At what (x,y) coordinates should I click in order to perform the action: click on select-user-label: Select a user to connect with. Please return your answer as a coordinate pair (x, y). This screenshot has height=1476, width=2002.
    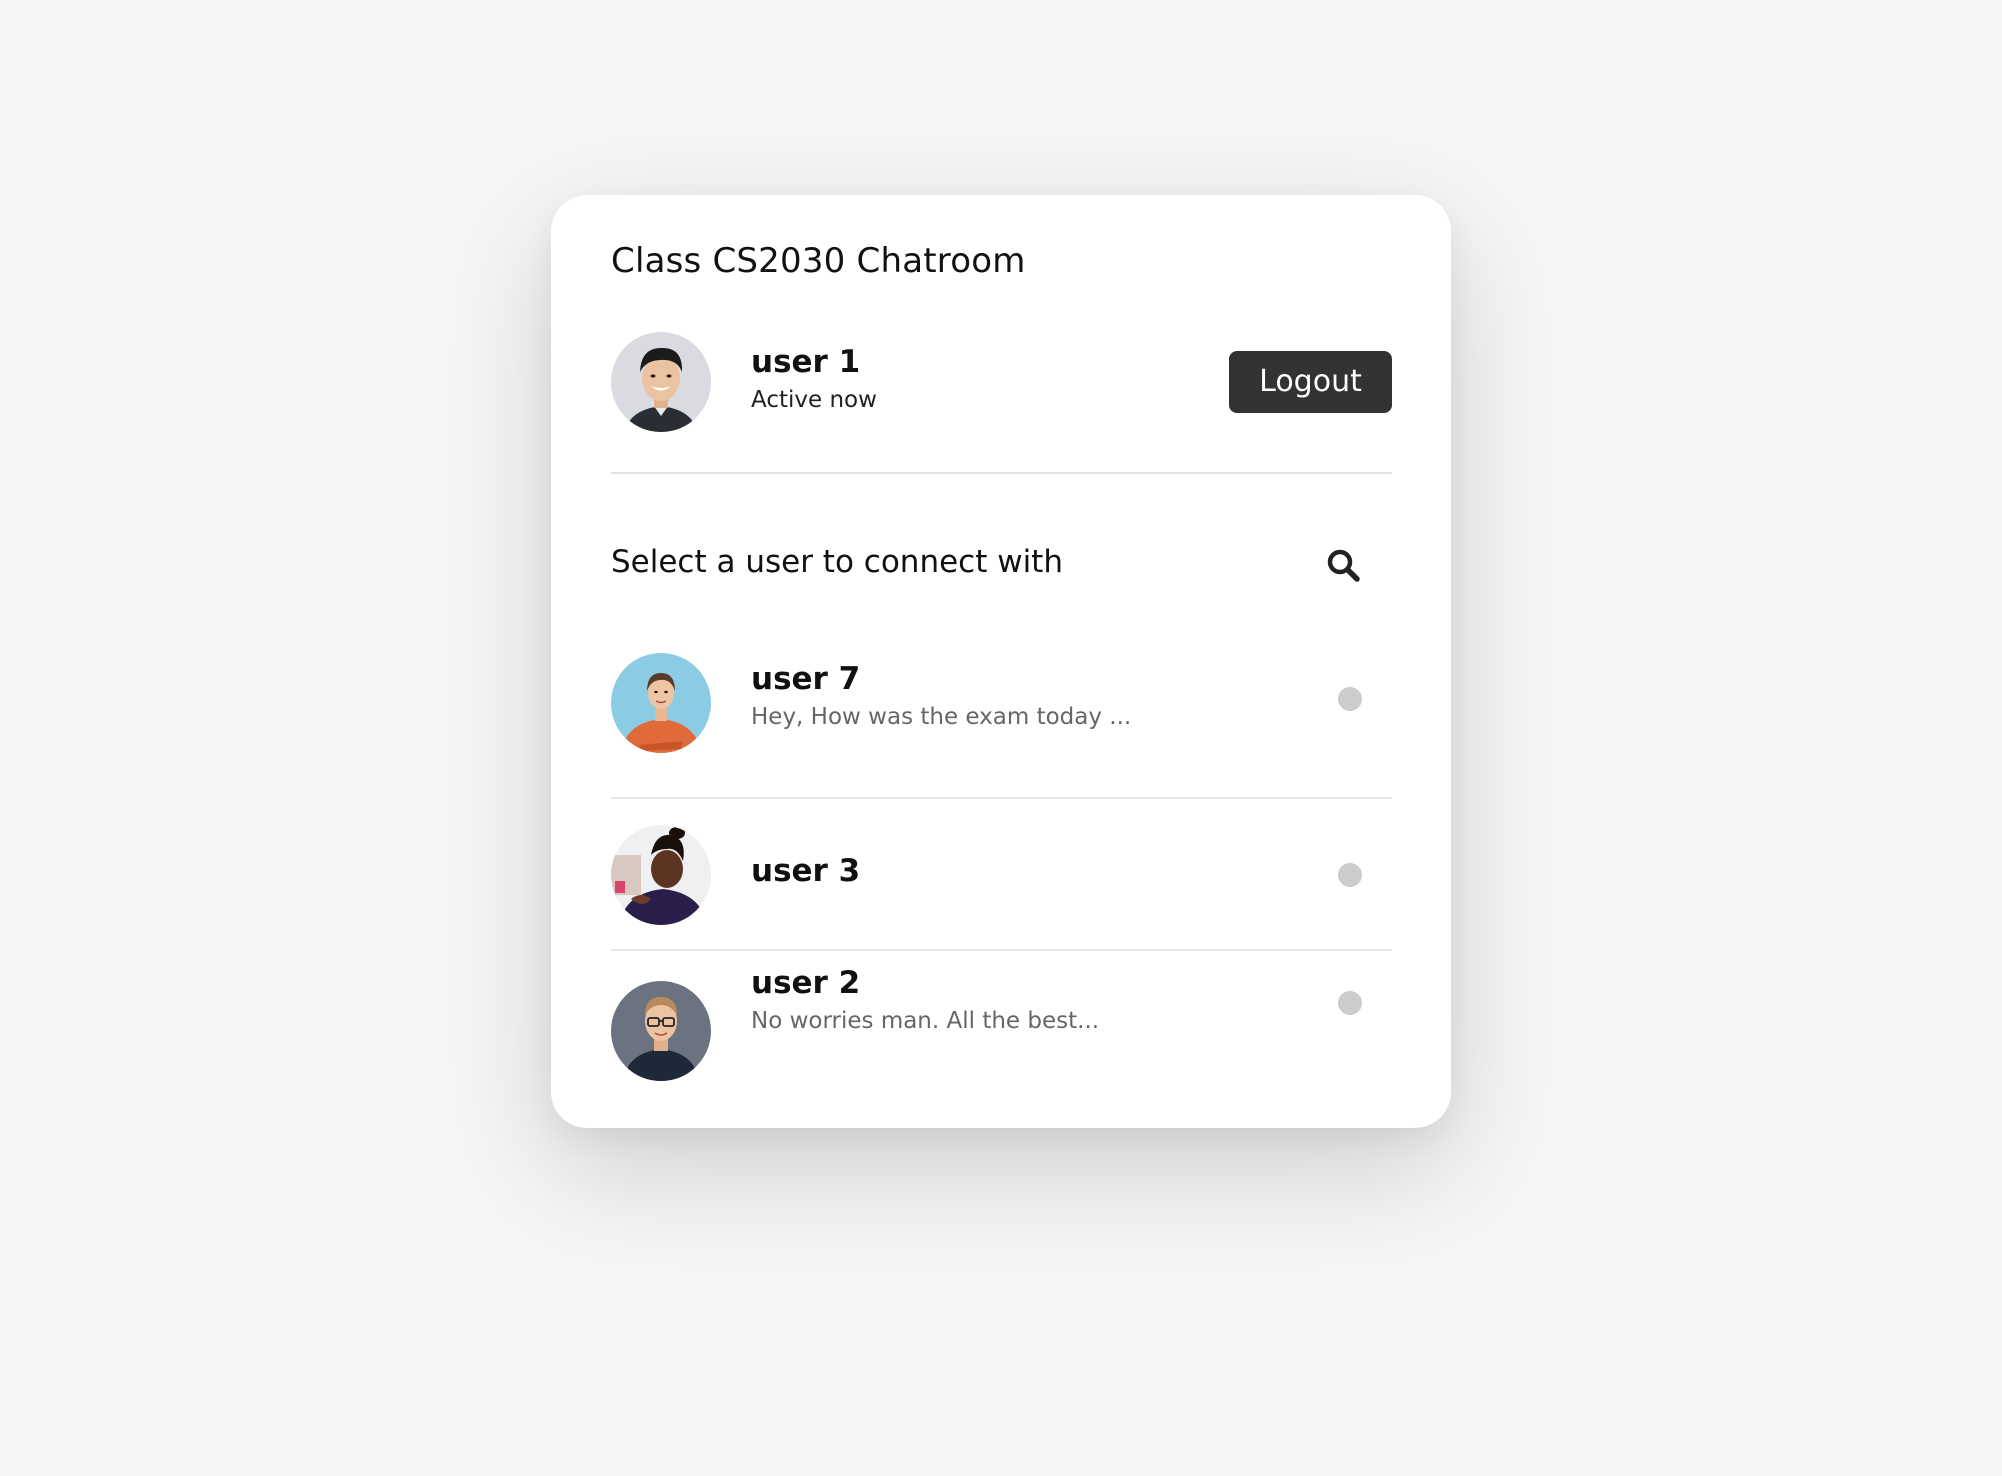
    Looking at the image, I should click on (837, 562).